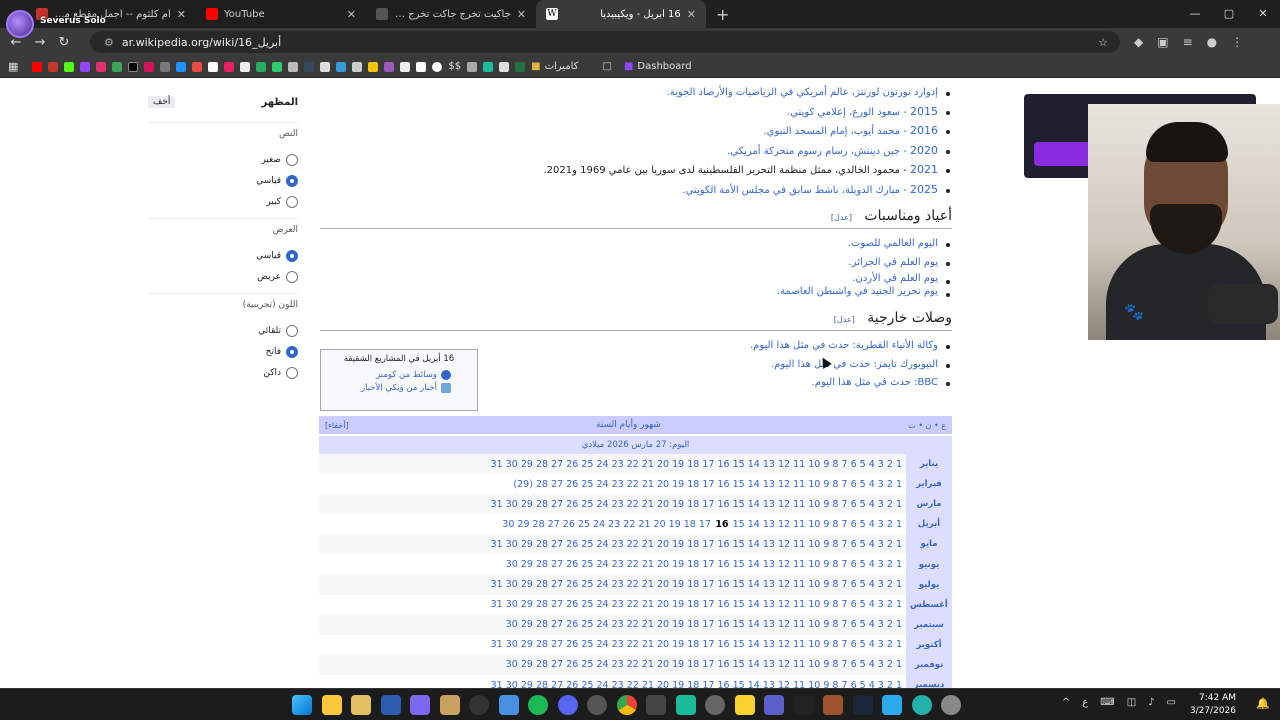  I want to click on settings-icon, so click(951, 705).